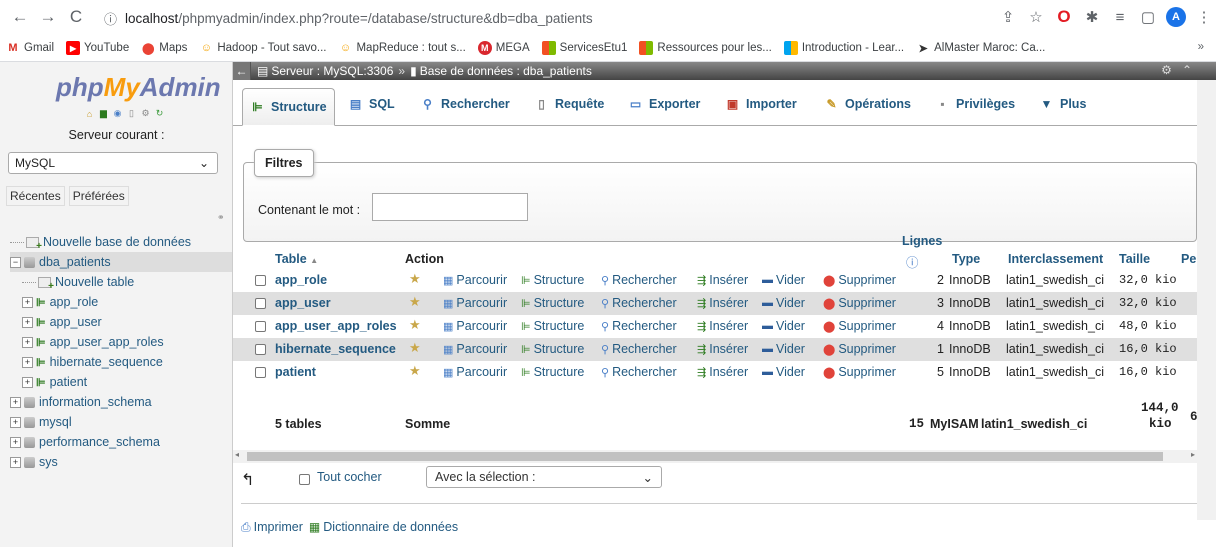  Describe the element at coordinates (164, 48) in the screenshot. I see `bookmark-maps: ⬤ Maps` at that location.